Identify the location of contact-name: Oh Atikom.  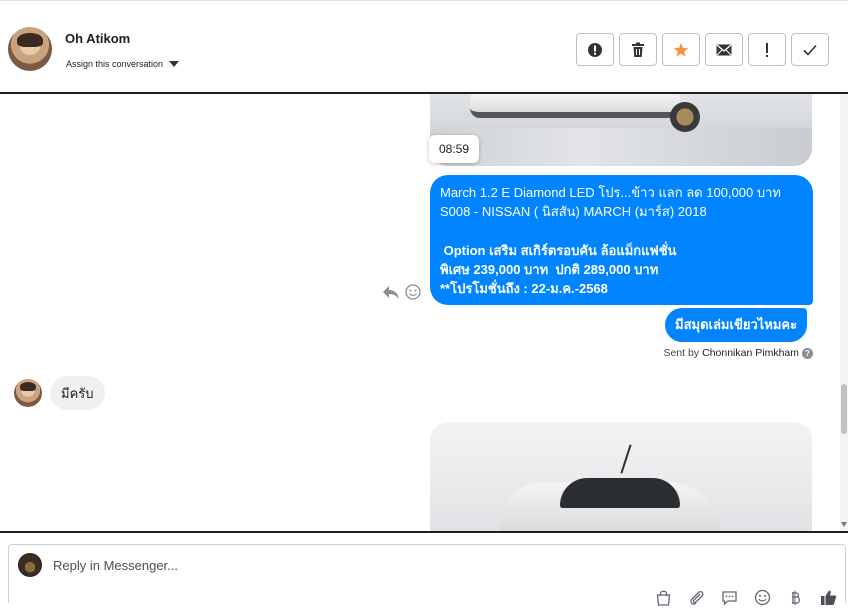
(97, 38).